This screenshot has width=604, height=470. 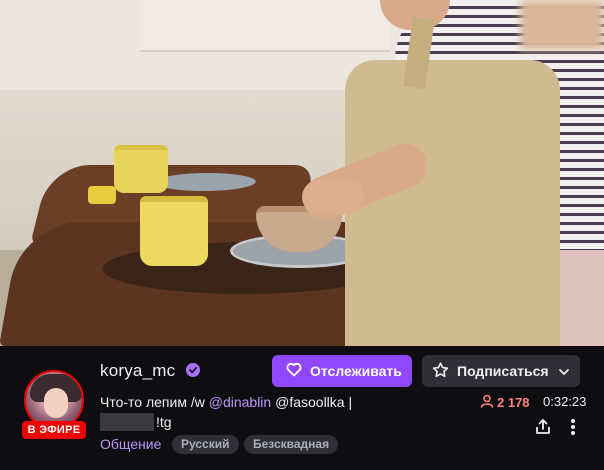 What do you see at coordinates (312, 402) in the screenshot?
I see `title-text: @fasoollka |` at bounding box center [312, 402].